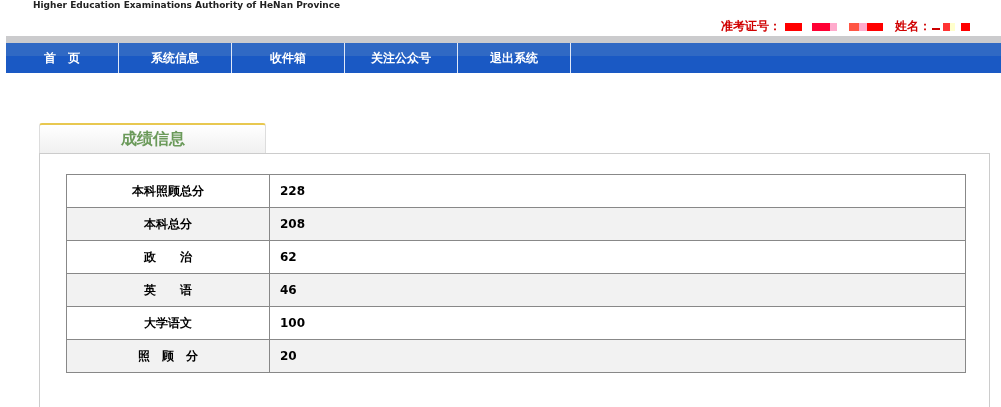  I want to click on nav-link: 系统信息, so click(175, 58).